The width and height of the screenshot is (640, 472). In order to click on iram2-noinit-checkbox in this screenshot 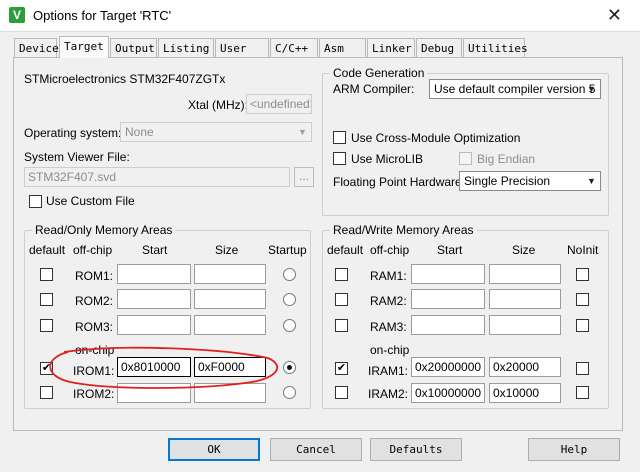, I will do `click(582, 392)`.